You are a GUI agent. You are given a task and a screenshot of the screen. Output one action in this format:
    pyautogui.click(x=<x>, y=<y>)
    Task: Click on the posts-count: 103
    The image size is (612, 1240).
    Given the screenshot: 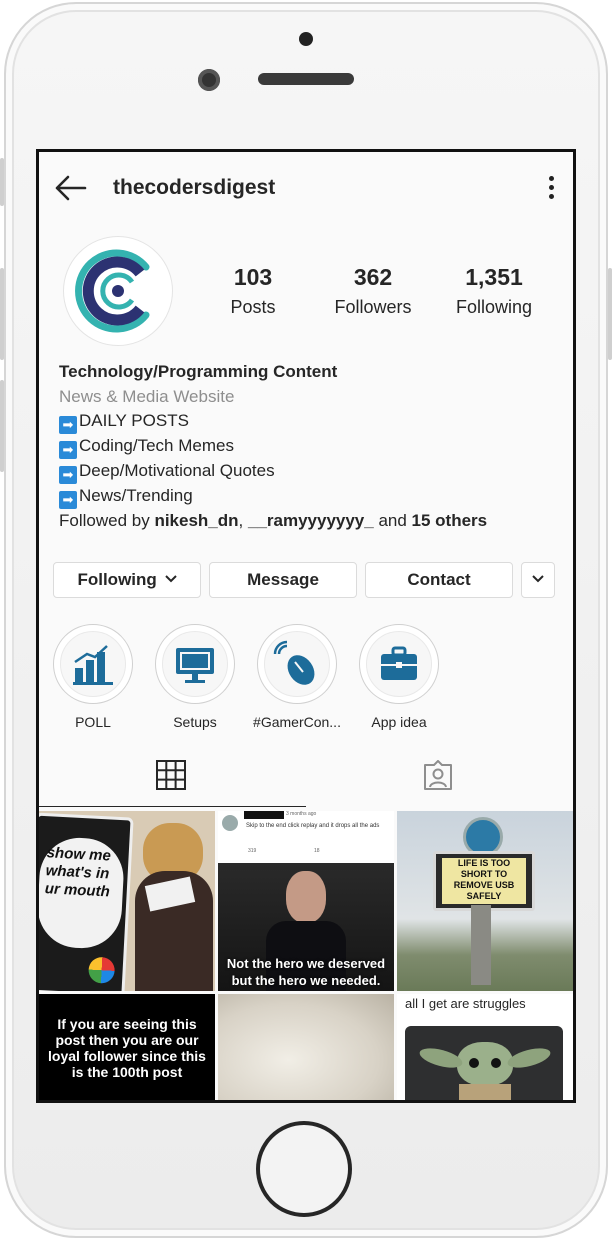 What is the action you would take?
    pyautogui.click(x=253, y=277)
    